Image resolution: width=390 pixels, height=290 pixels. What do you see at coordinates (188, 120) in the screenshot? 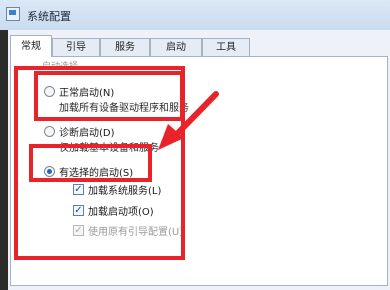
I see `annotation-arrow-icon` at bounding box center [188, 120].